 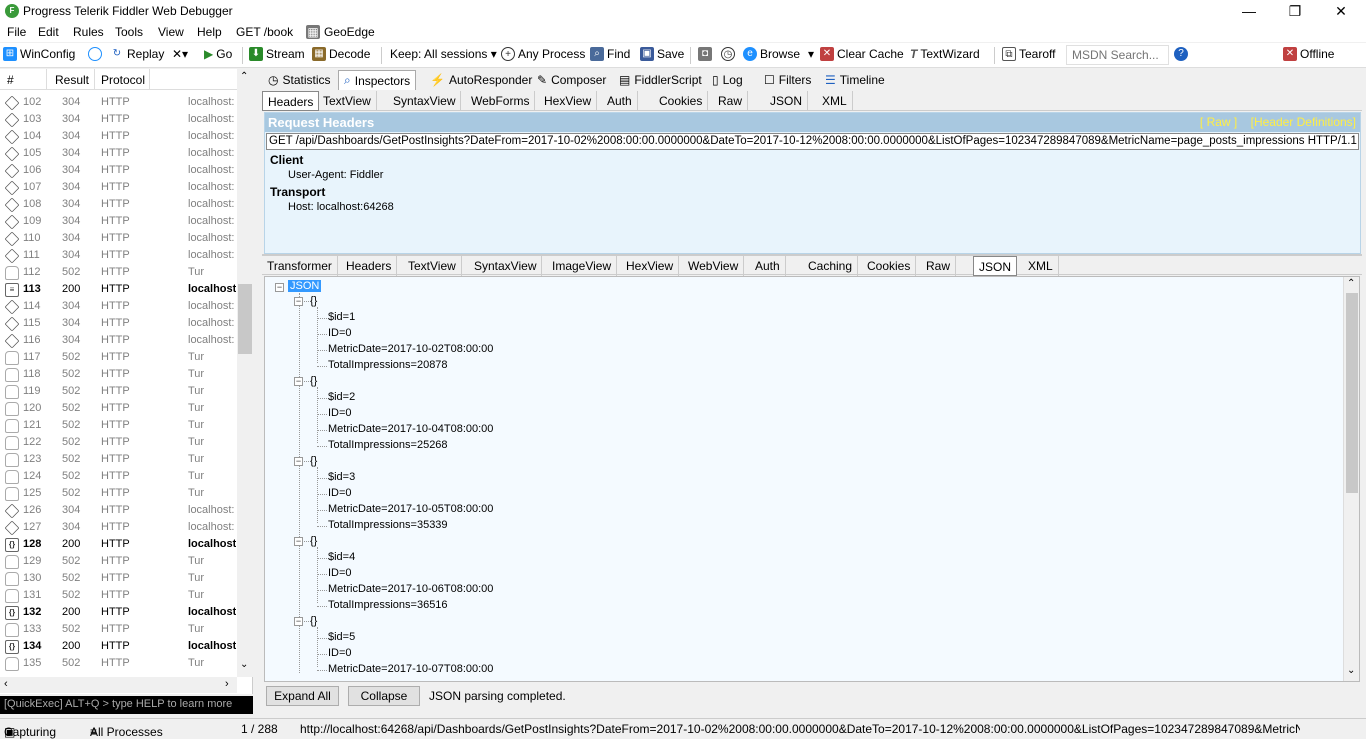 I want to click on scroll-left-icon: ‹, so click(x=6, y=684).